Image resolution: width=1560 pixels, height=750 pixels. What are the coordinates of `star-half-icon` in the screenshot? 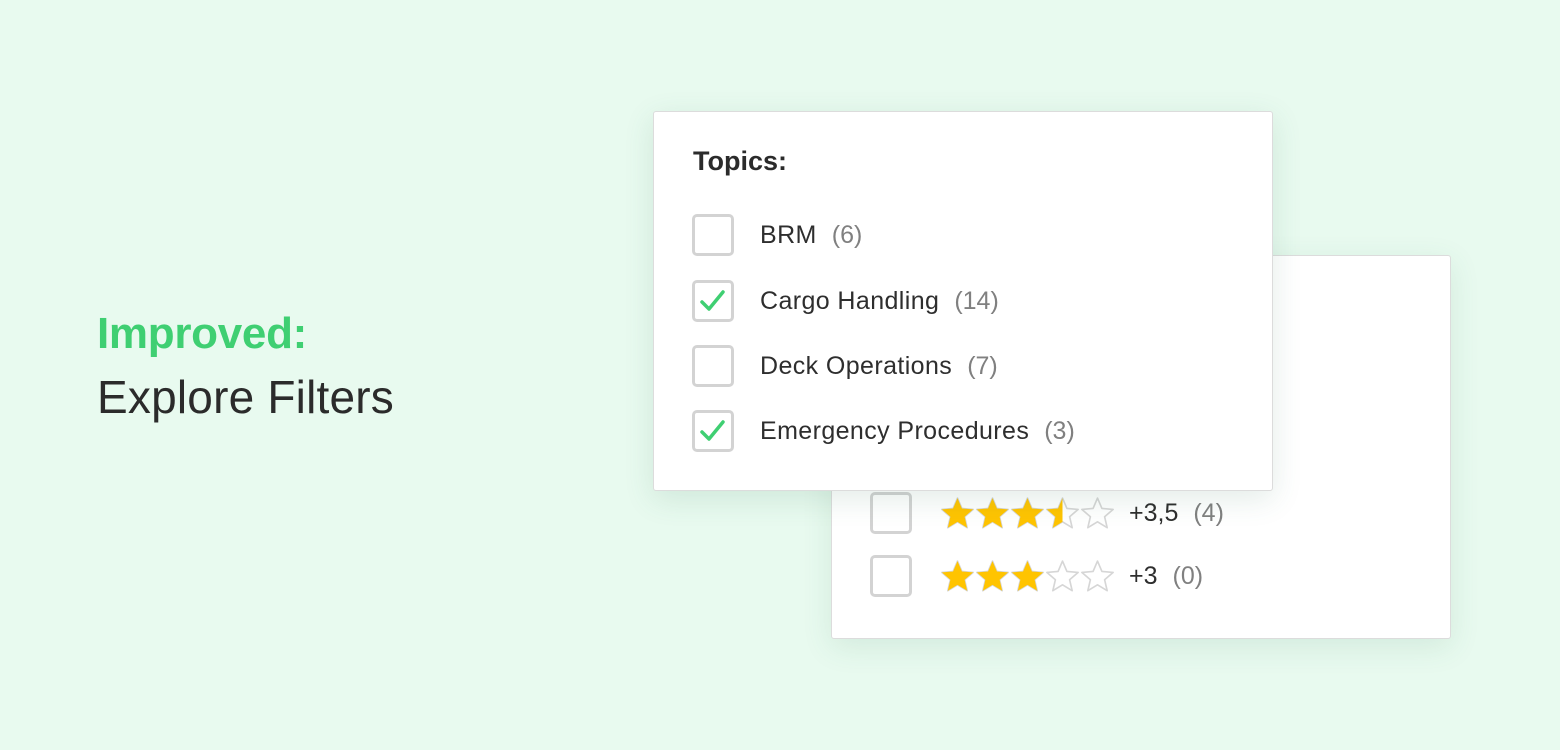 It's located at (1062, 513).